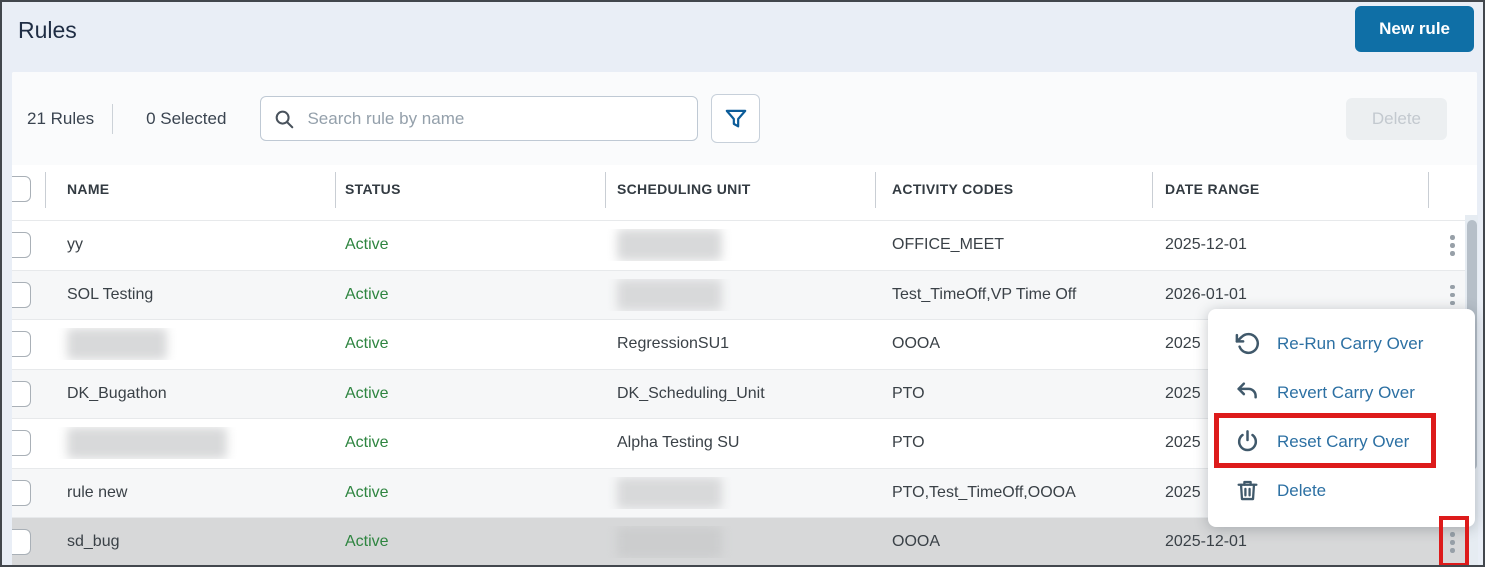 The image size is (1485, 567). Describe the element at coordinates (678, 443) in the screenshot. I see `scheduling-unit-cell: Alpha Testing SU` at that location.